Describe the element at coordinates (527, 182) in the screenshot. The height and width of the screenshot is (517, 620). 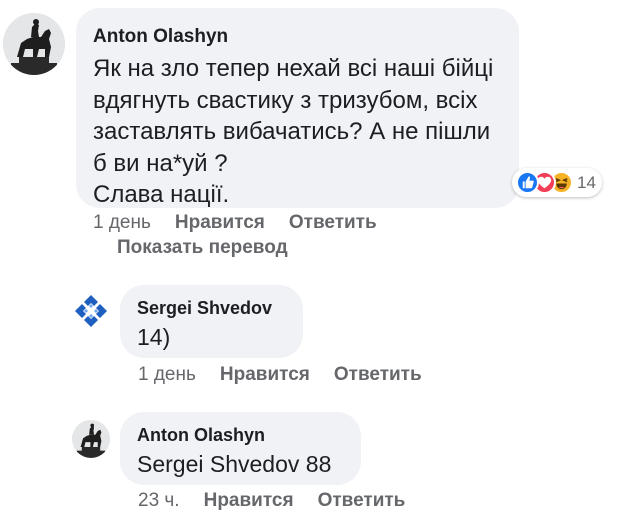
I see `like-icon` at that location.